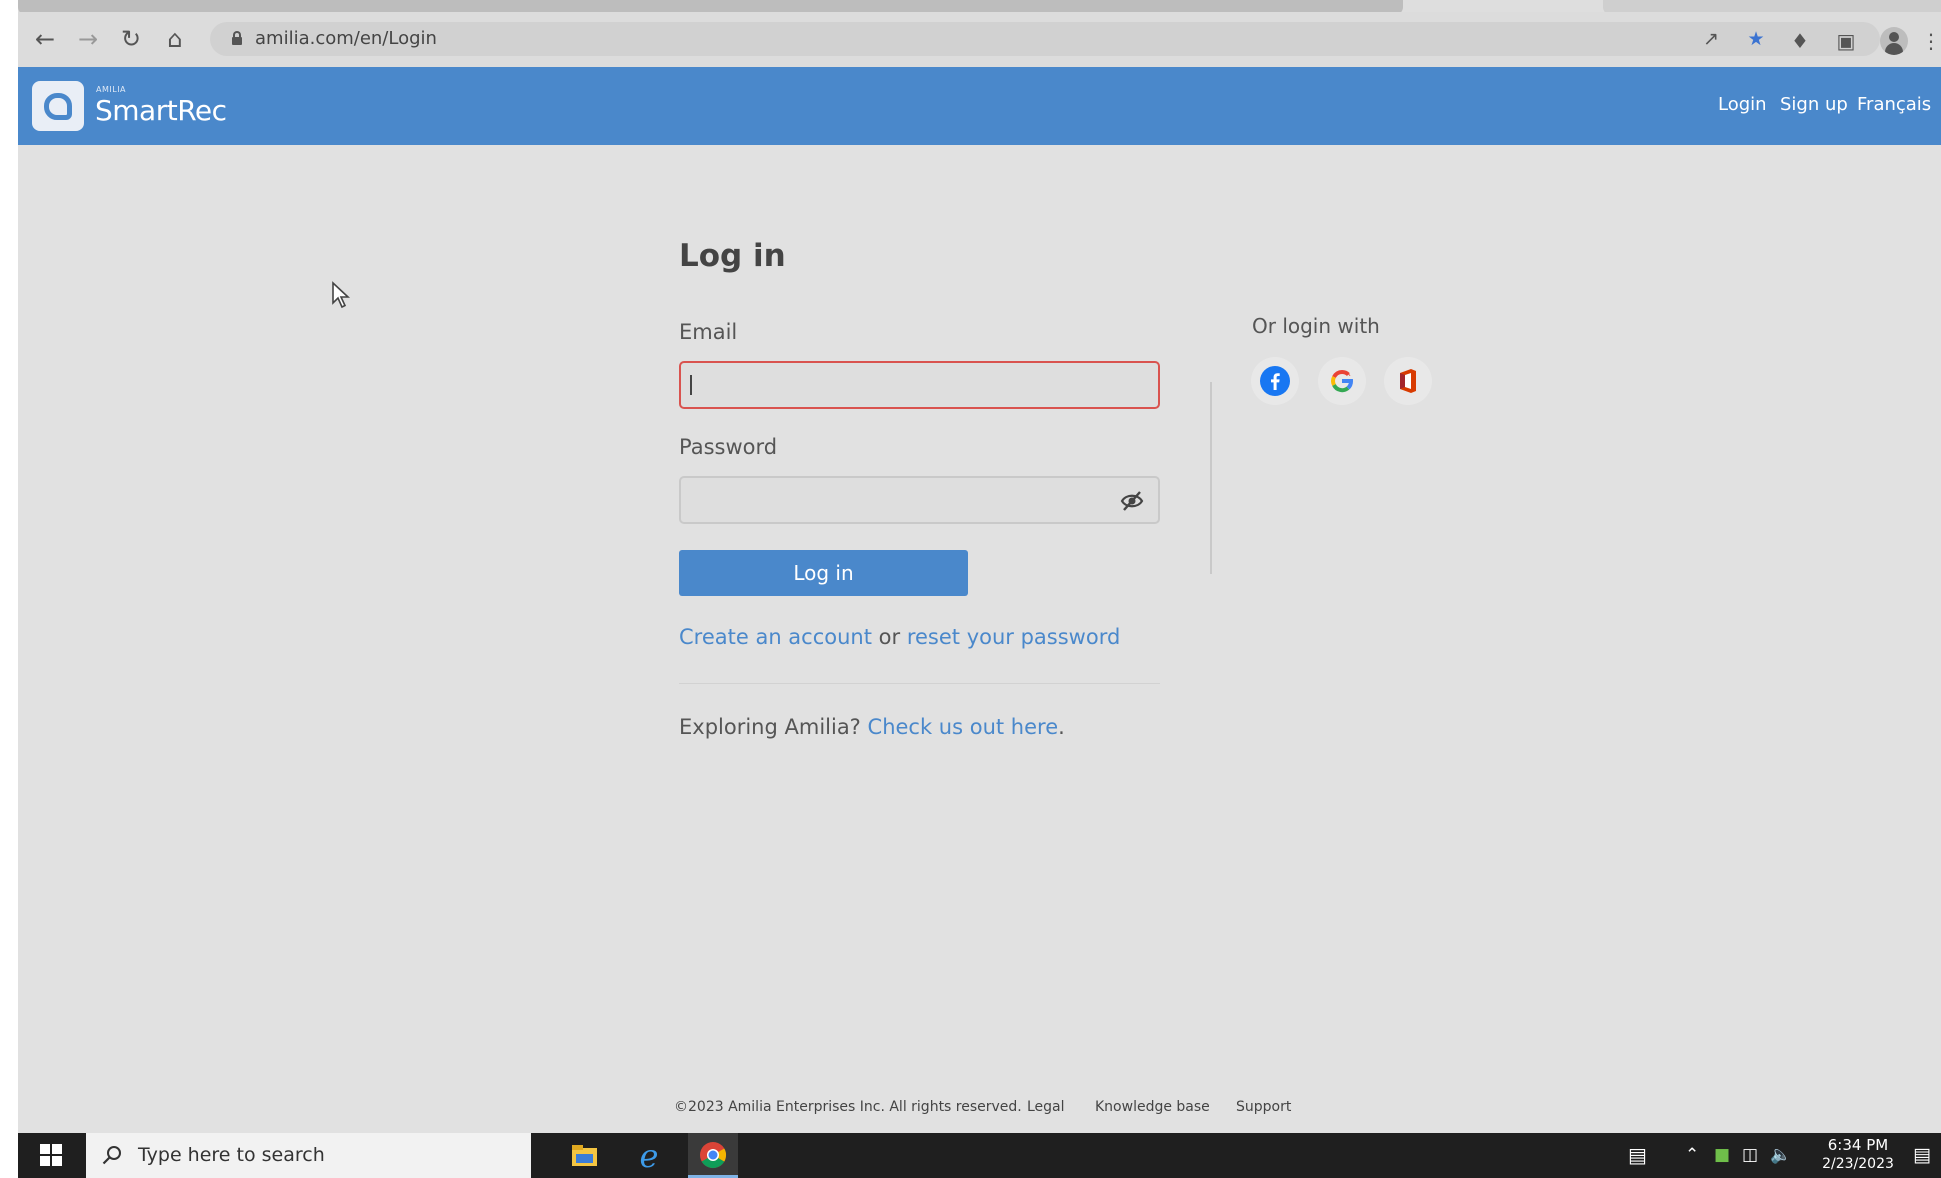 The width and height of the screenshot is (1941, 1178). Describe the element at coordinates (1061, 727) in the screenshot. I see `explore-period: .` at that location.